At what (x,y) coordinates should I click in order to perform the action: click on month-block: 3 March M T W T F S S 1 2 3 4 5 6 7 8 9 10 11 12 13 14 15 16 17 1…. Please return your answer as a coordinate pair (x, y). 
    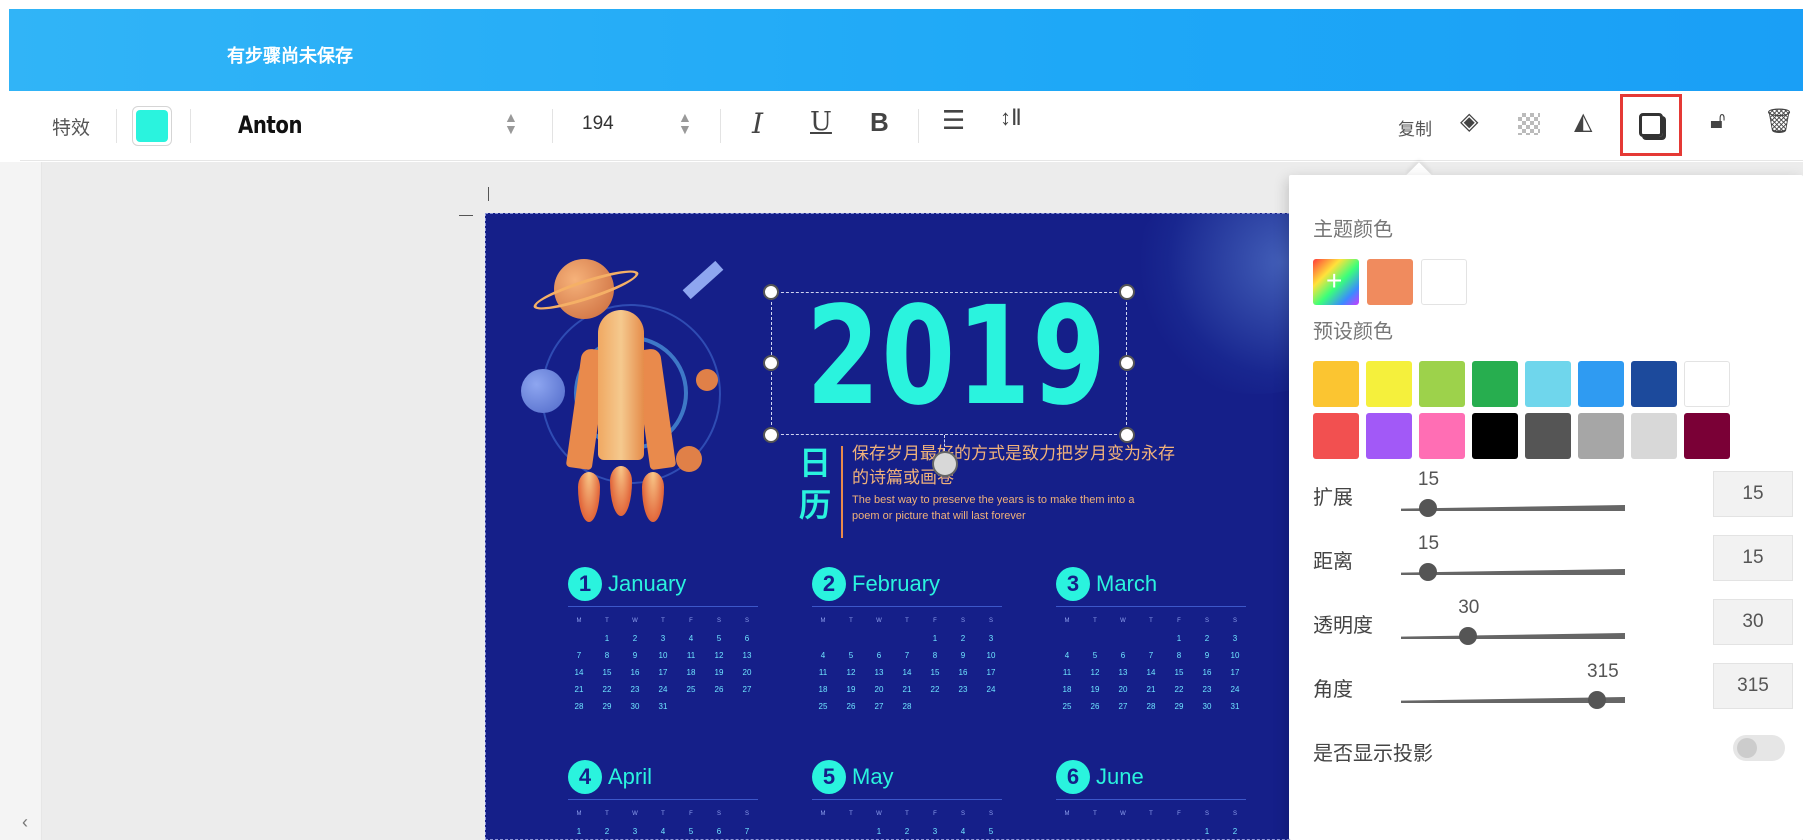
    Looking at the image, I should click on (1151, 640).